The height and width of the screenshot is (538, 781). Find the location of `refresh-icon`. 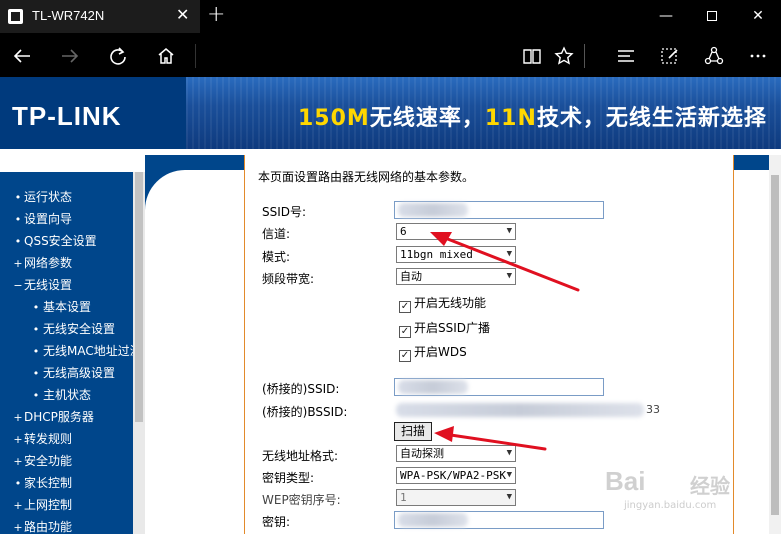

refresh-icon is located at coordinates (118, 55).